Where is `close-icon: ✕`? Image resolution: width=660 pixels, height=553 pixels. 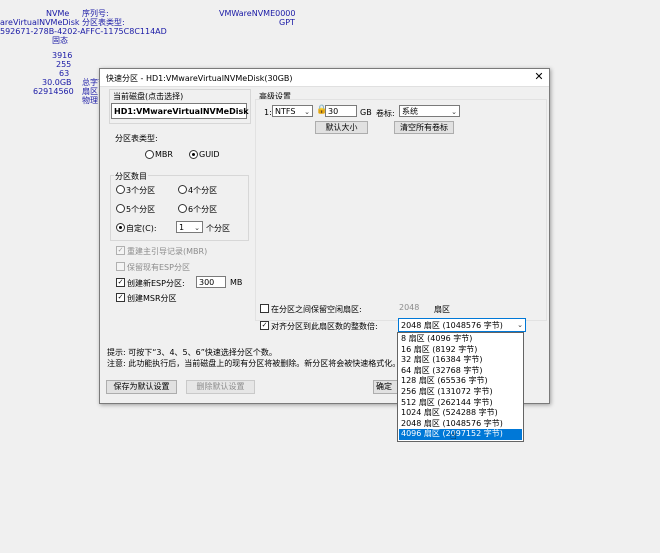
close-icon: ✕ is located at coordinates (539, 77).